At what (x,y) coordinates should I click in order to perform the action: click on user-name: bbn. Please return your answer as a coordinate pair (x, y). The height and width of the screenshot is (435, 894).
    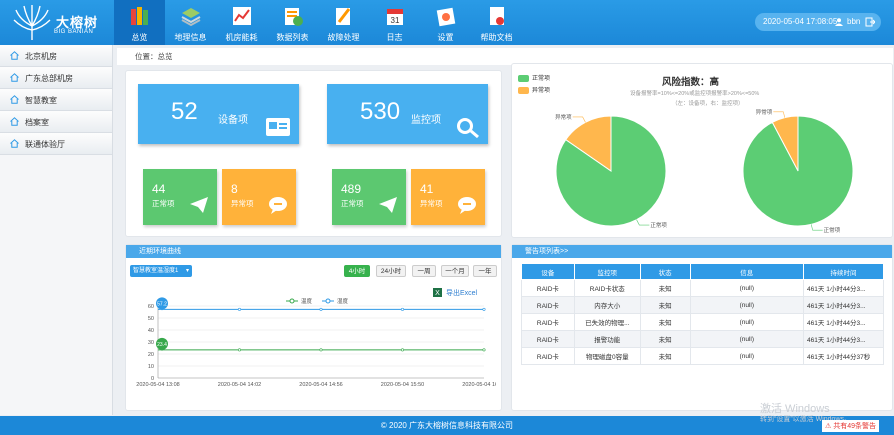
    Looking at the image, I should click on (853, 22).